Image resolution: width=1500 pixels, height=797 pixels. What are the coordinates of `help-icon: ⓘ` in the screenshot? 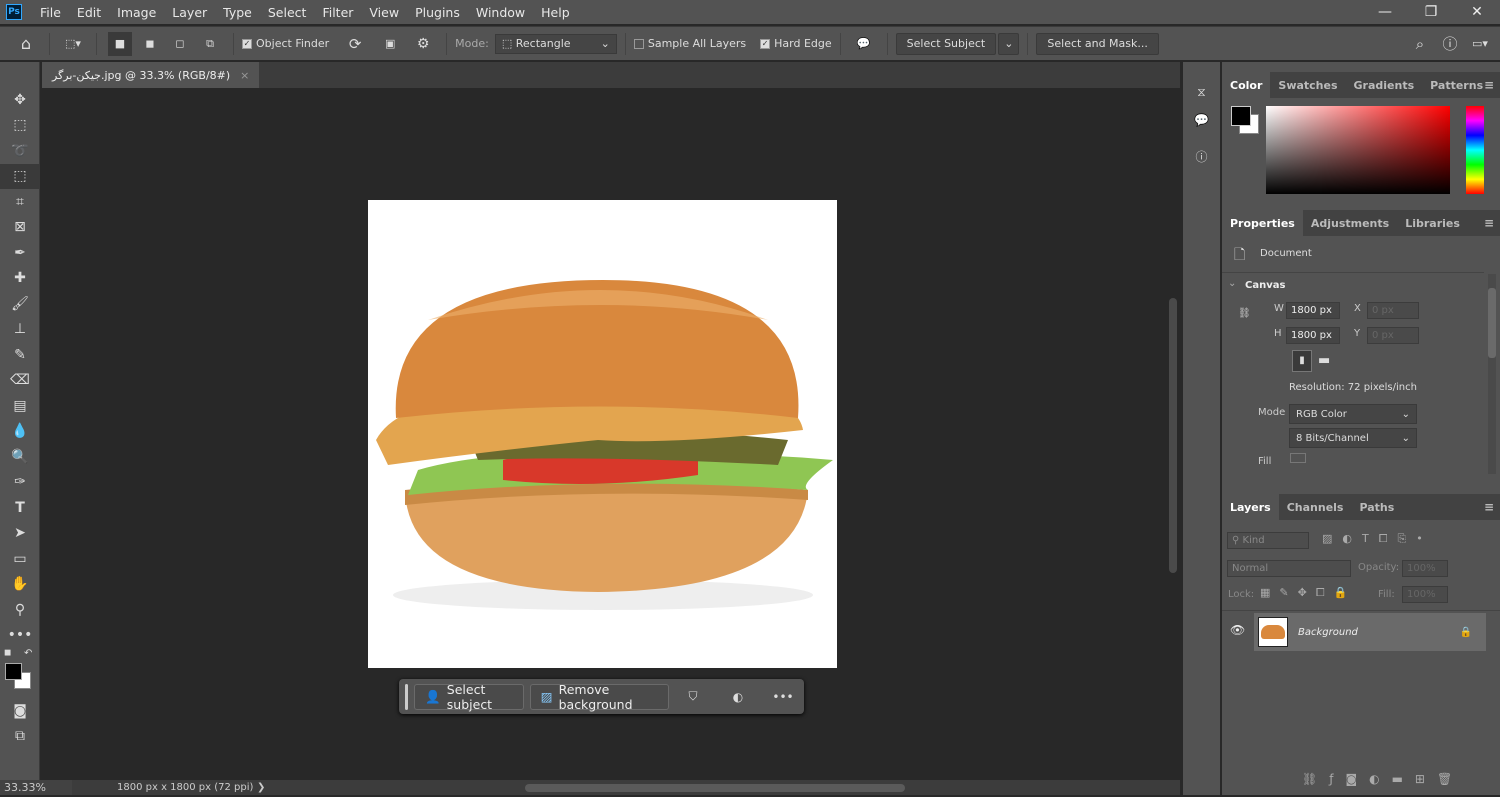 It's located at (1450, 44).